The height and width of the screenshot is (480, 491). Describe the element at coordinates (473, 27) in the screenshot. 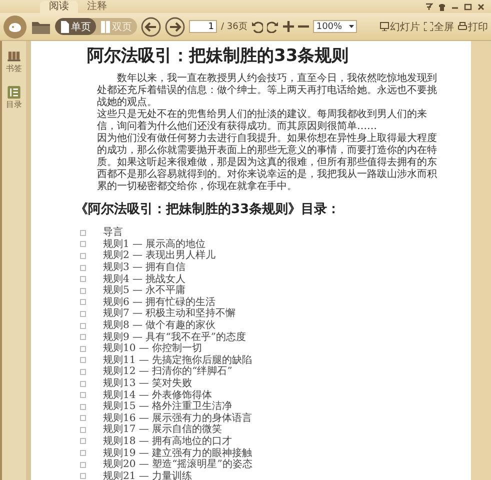

I see `toolbar-button: 打印` at that location.